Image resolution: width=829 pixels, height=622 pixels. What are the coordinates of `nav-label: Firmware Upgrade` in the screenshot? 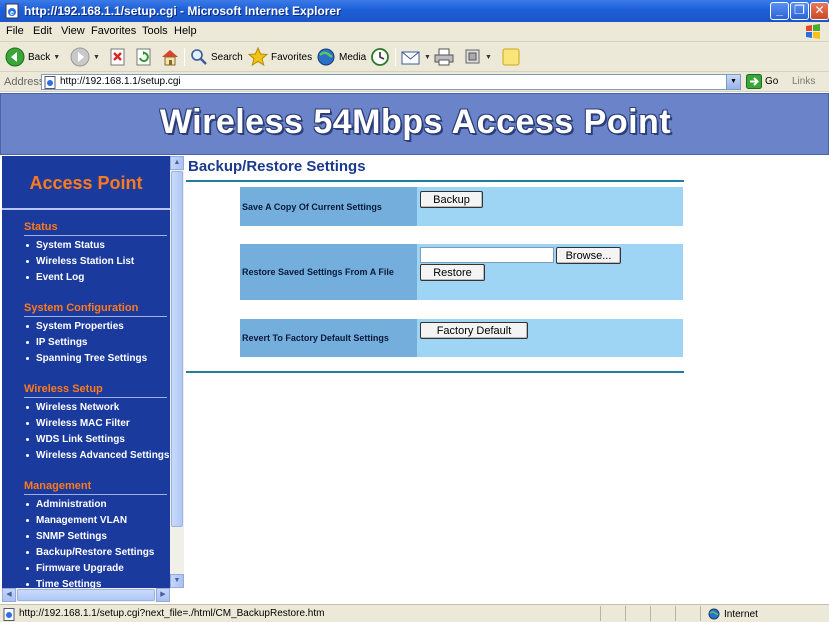 It's located at (80, 568).